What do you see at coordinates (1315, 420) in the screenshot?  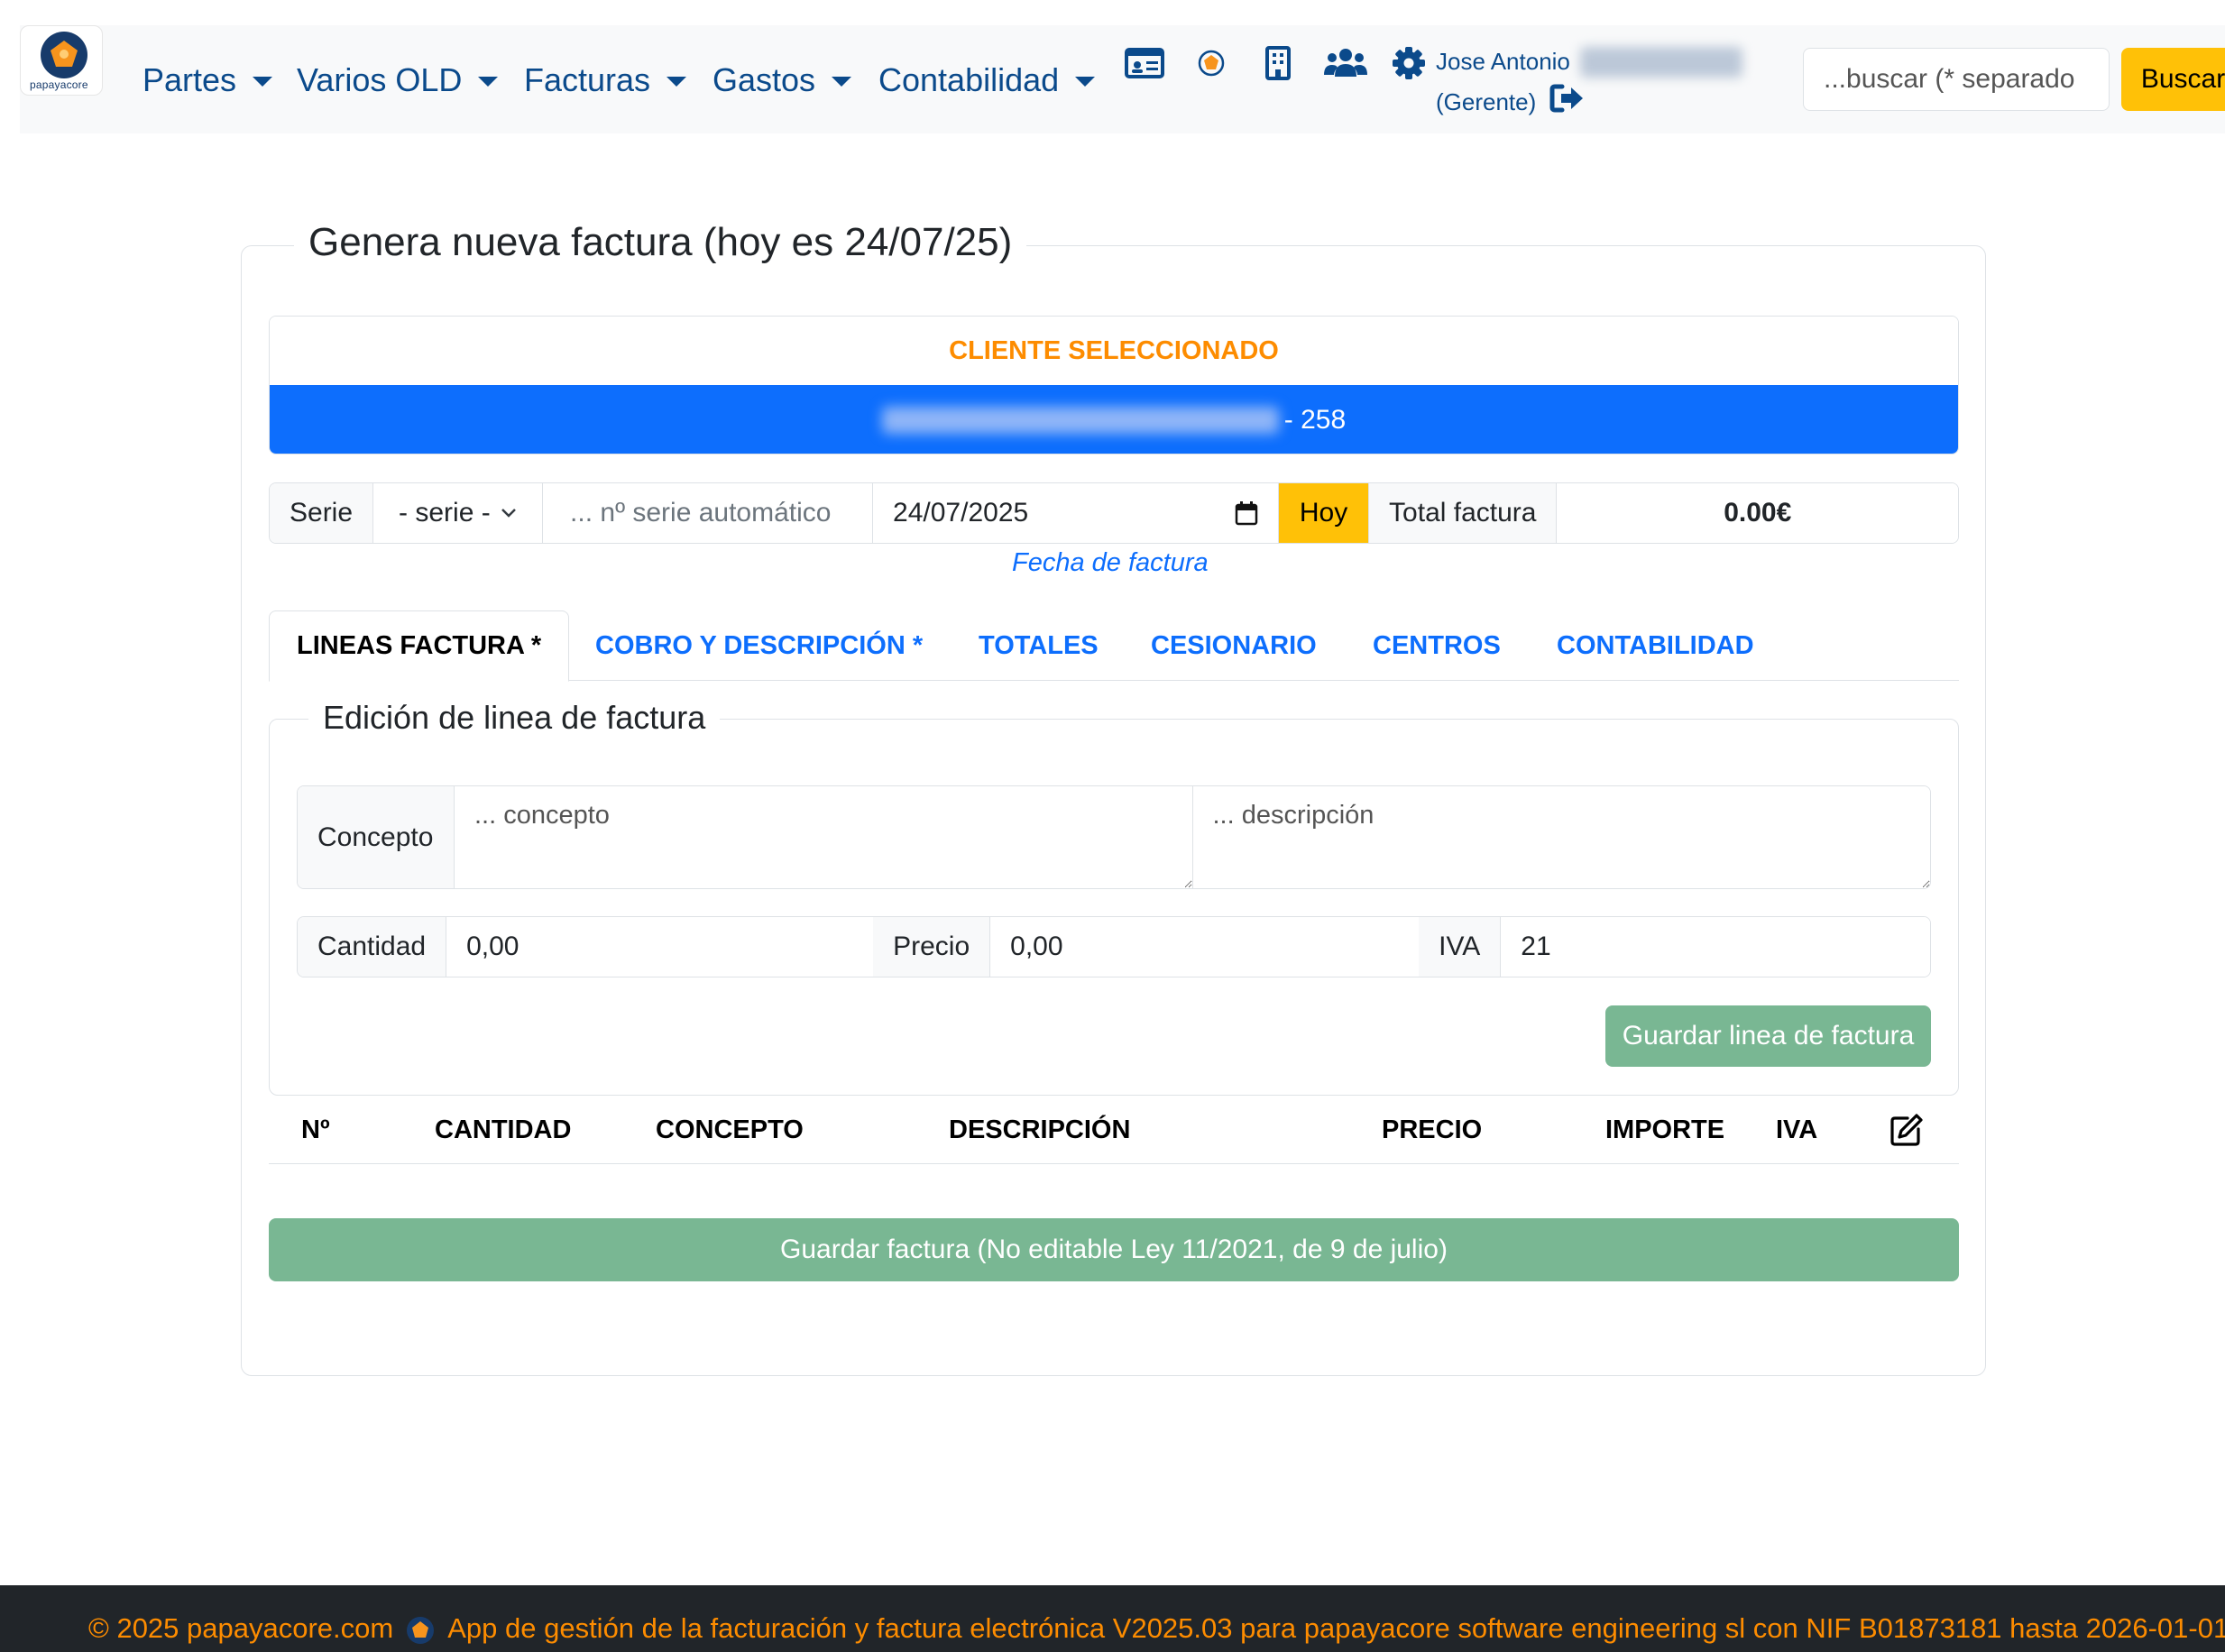 I see `client-id: - 258` at bounding box center [1315, 420].